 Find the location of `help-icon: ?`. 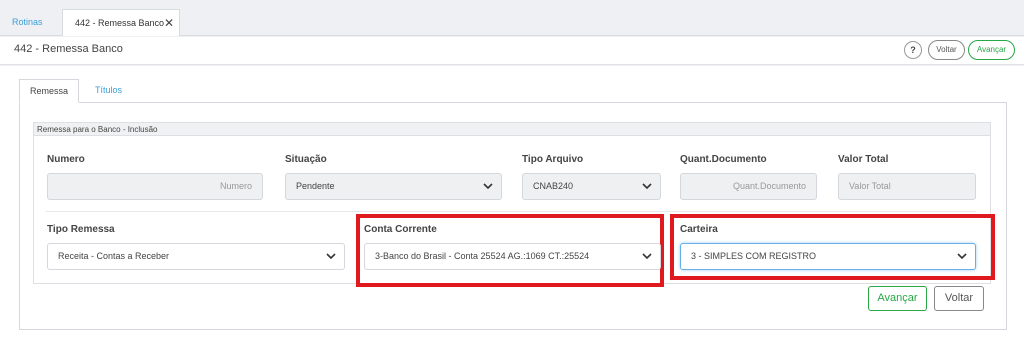

help-icon: ? is located at coordinates (913, 50).